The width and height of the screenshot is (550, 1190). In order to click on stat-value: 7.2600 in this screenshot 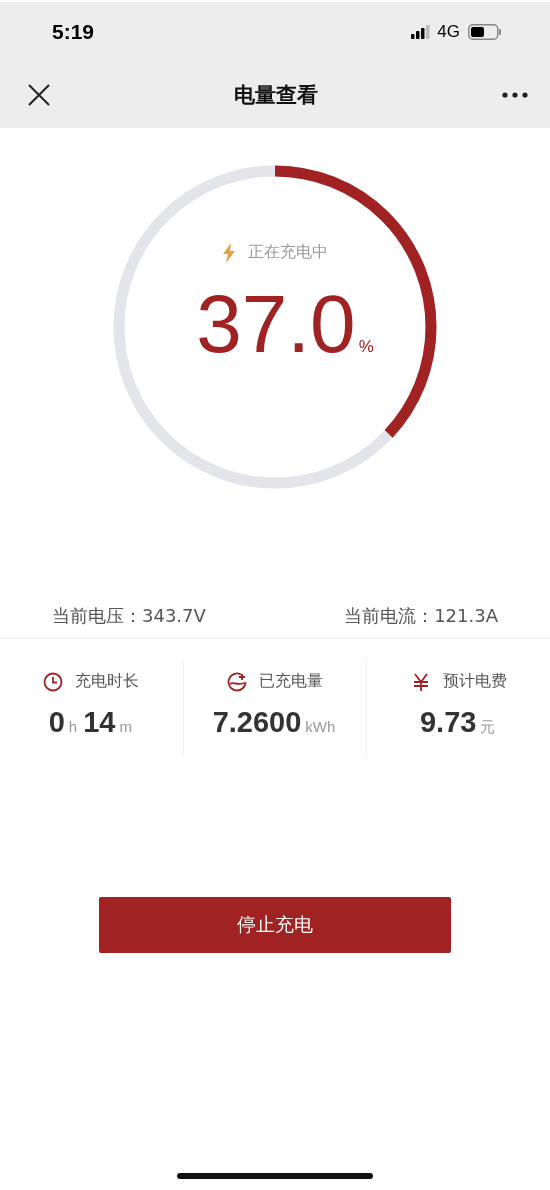, I will do `click(257, 722)`.